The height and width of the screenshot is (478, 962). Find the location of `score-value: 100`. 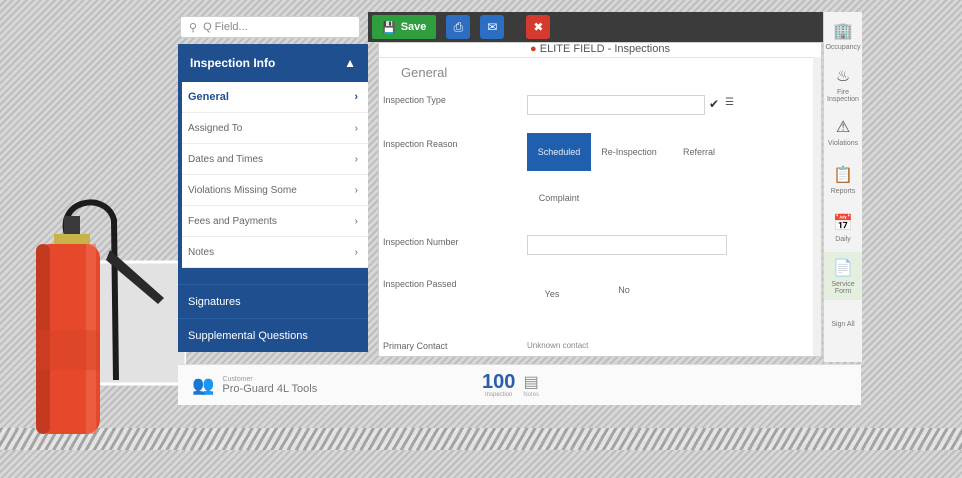

score-value: 100 is located at coordinates (499, 382).